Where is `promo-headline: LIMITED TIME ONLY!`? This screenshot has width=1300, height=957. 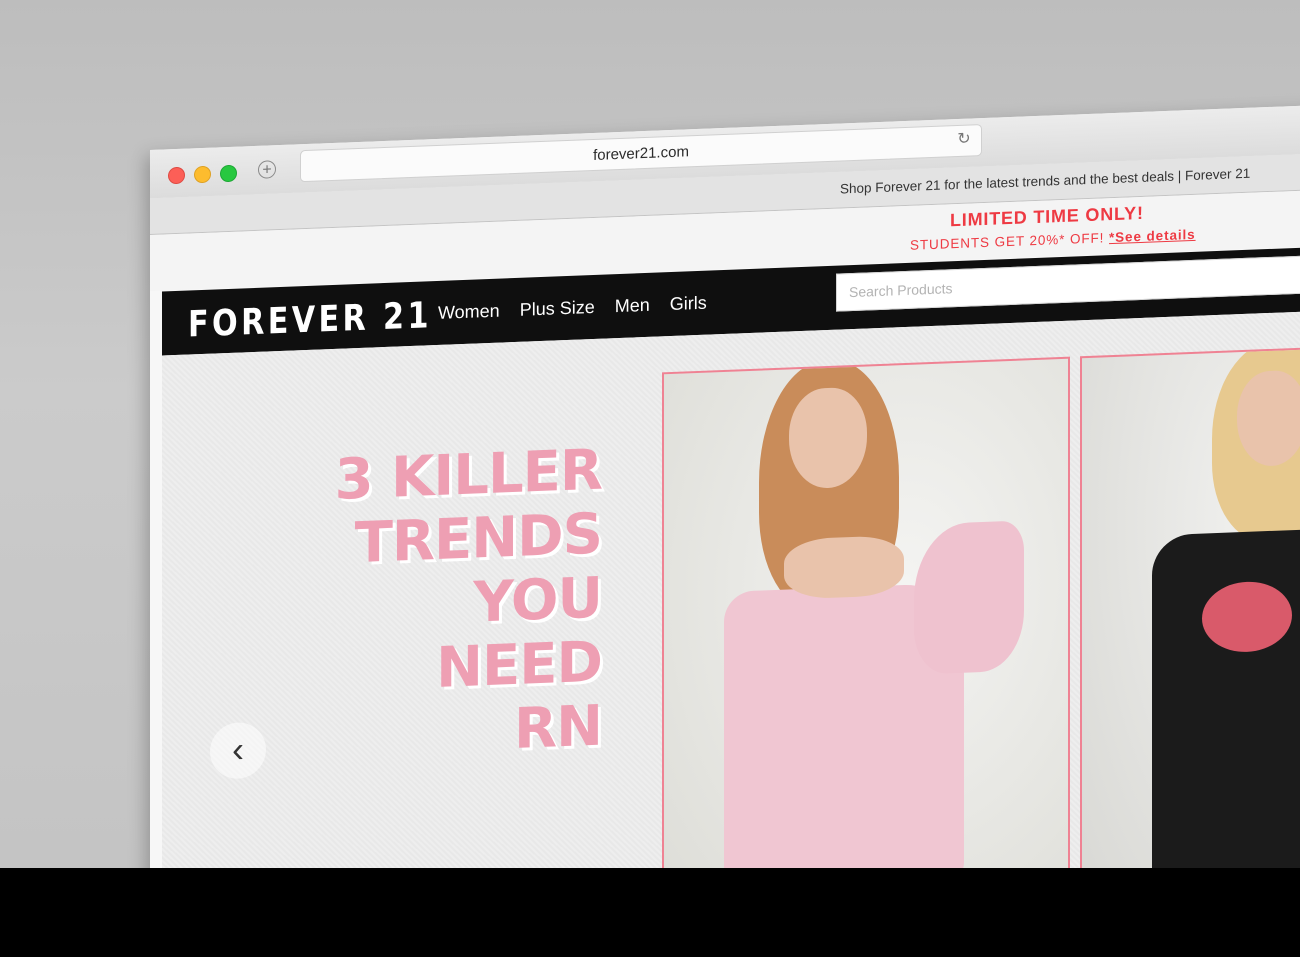 promo-headline: LIMITED TIME ONLY! is located at coordinates (1047, 216).